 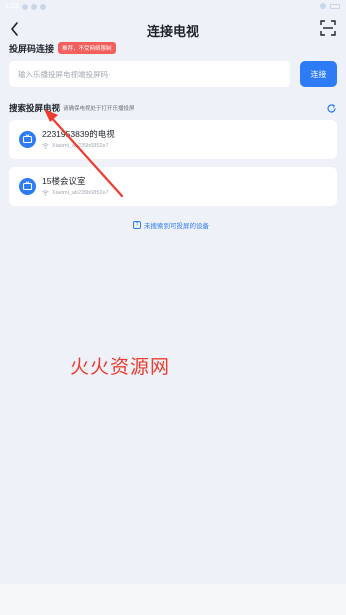 What do you see at coordinates (32, 48) in the screenshot?
I see `code-section-title: 投屏码连接` at bounding box center [32, 48].